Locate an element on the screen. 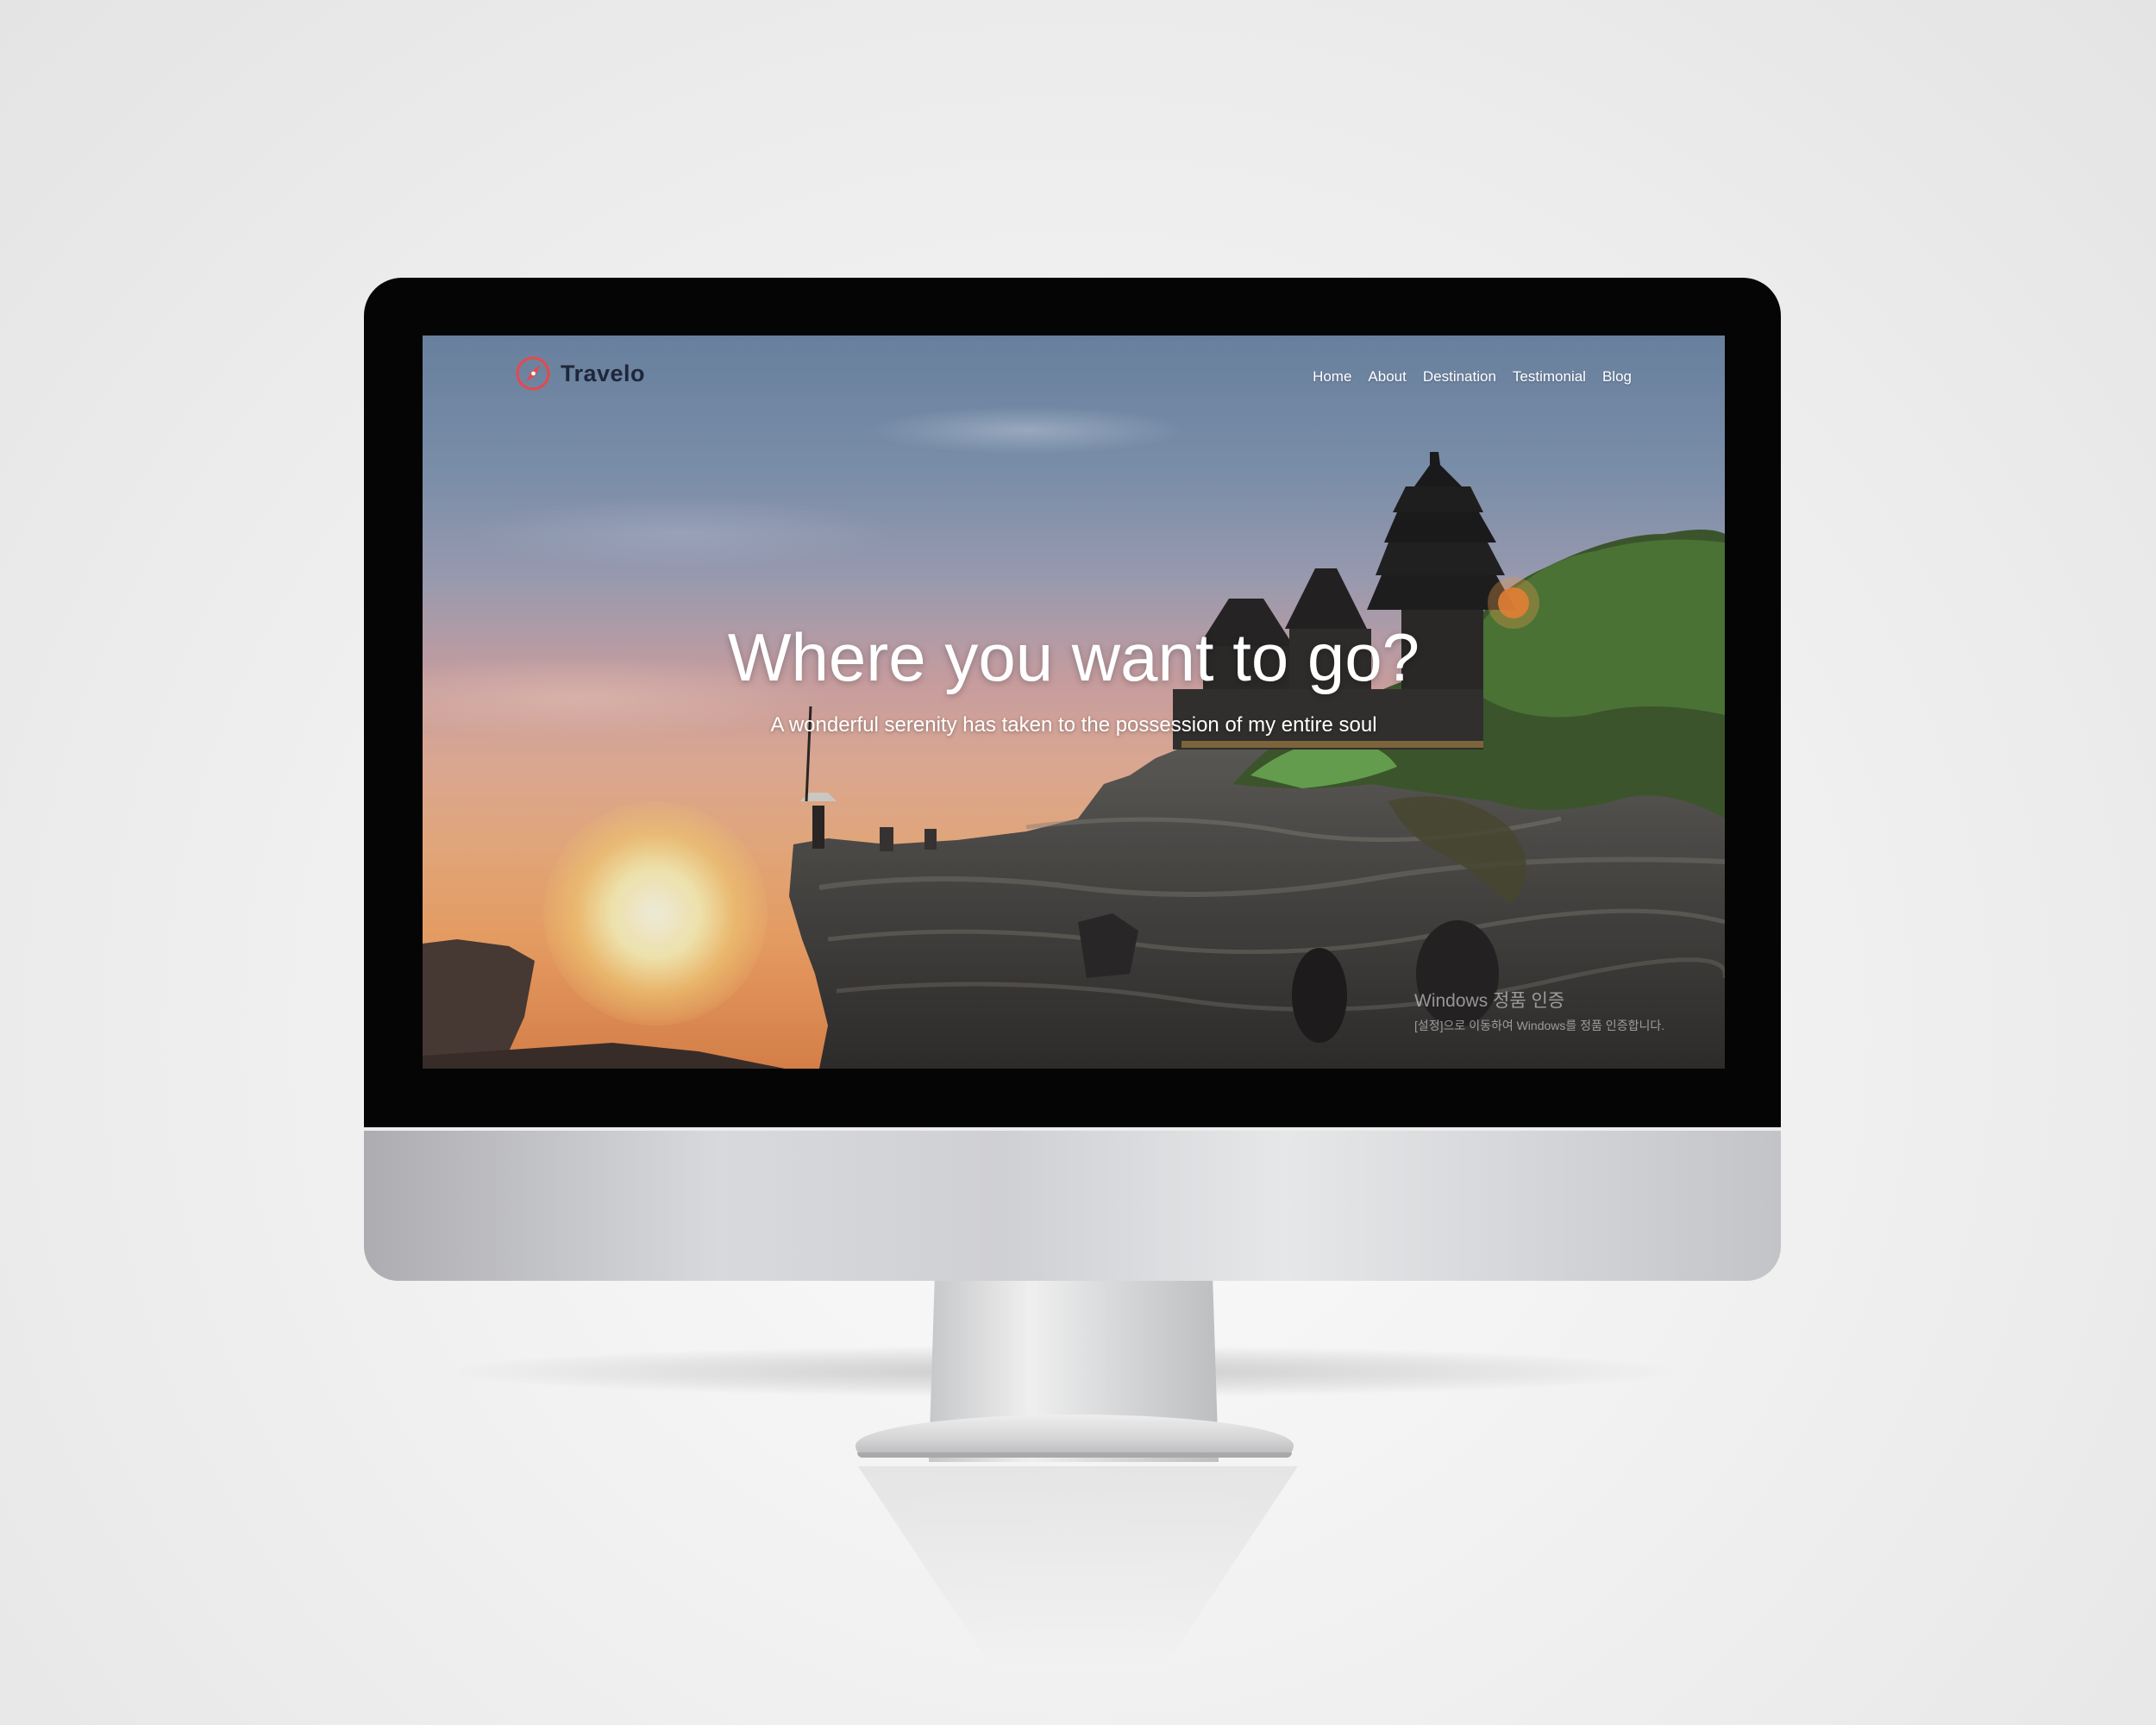 Image resolution: width=2156 pixels, height=1725 pixels. hero-title: Where you want to go? is located at coordinates (1073, 657).